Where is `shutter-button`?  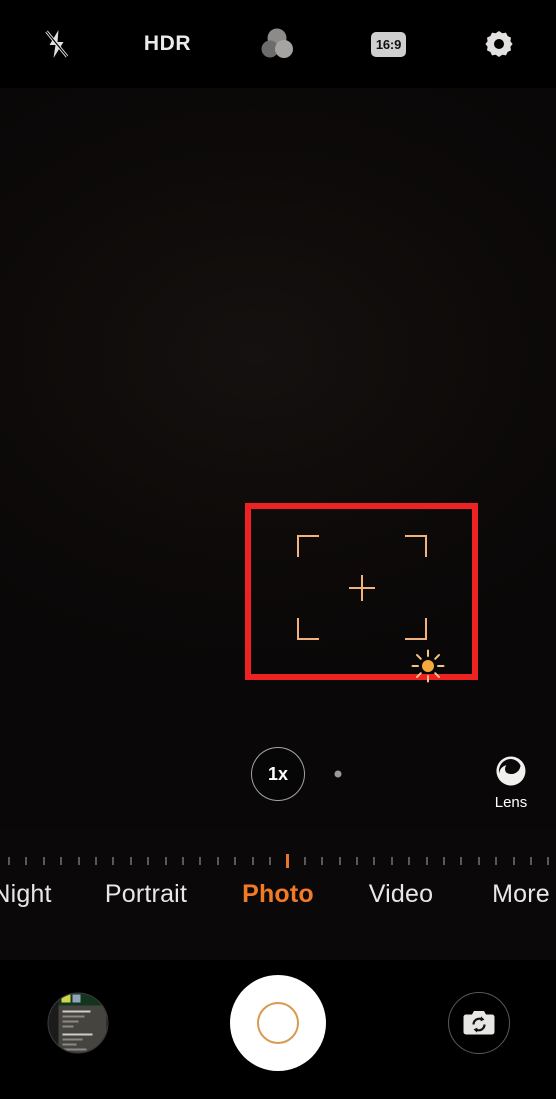 shutter-button is located at coordinates (278, 1023).